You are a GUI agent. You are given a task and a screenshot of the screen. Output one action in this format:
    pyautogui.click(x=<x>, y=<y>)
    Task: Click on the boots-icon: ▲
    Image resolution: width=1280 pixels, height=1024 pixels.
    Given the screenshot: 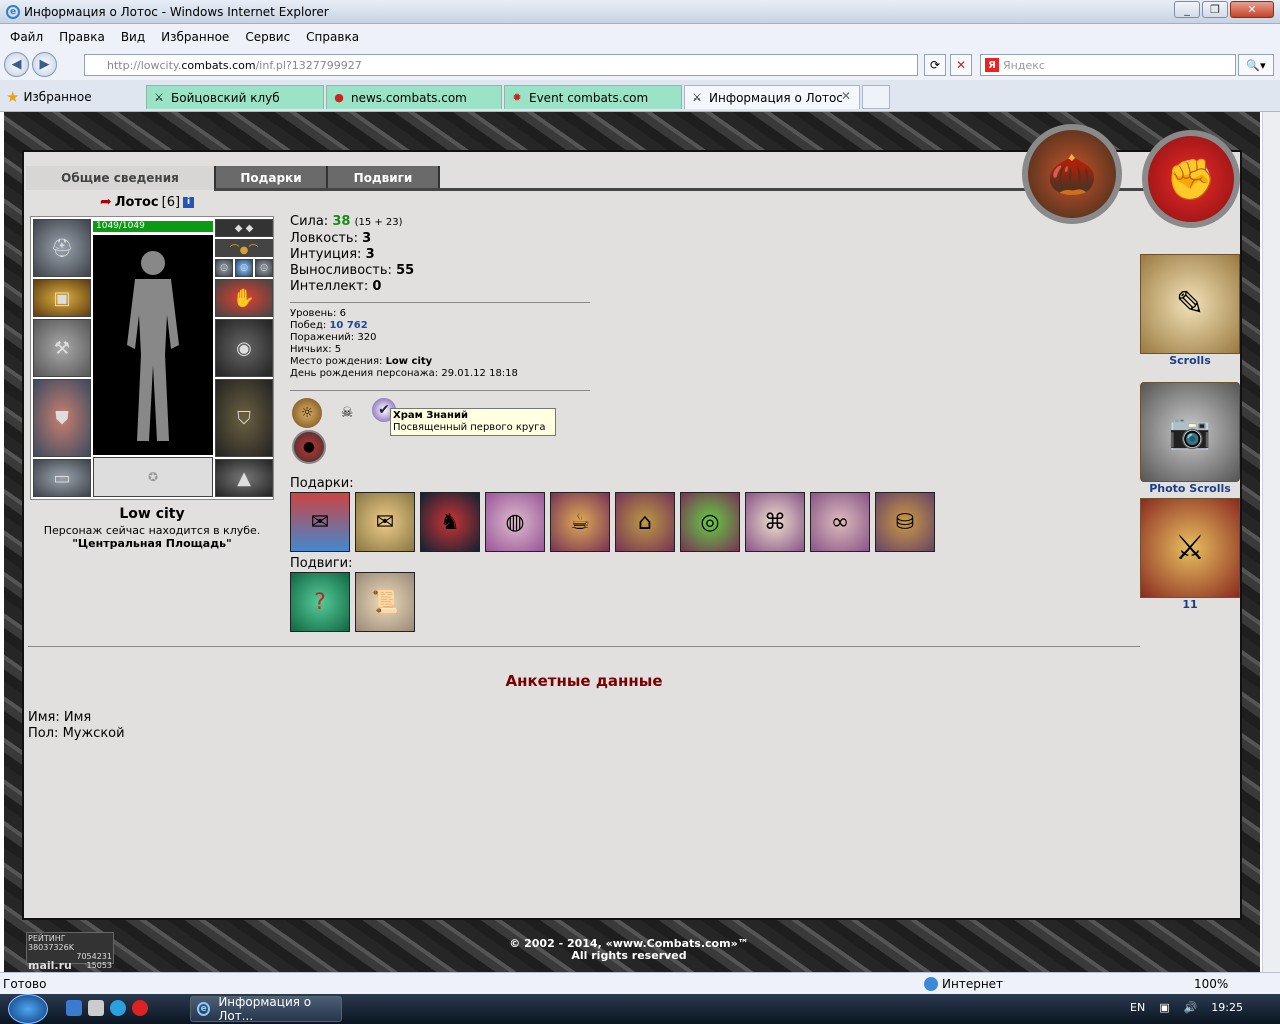 What is the action you would take?
    pyautogui.click(x=244, y=478)
    